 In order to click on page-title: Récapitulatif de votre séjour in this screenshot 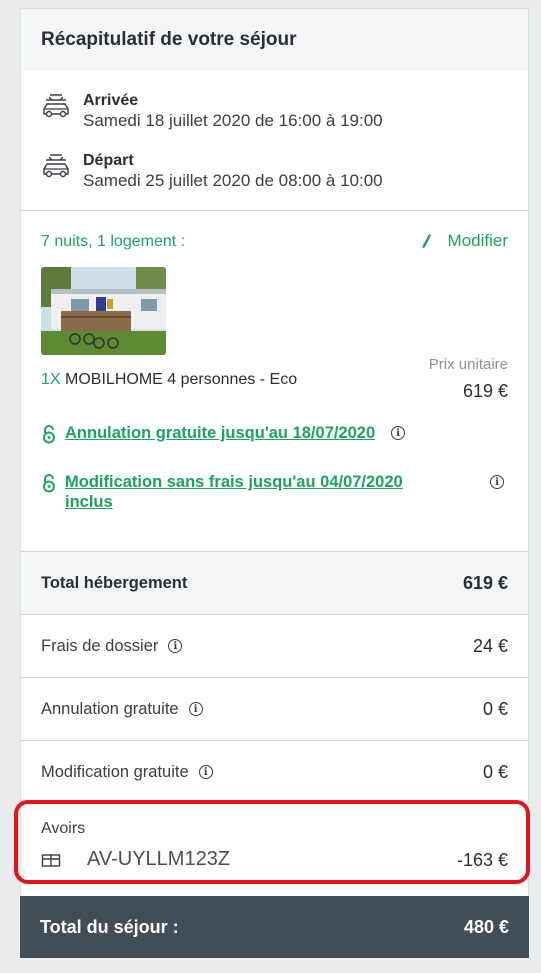, I will do `click(169, 39)`.